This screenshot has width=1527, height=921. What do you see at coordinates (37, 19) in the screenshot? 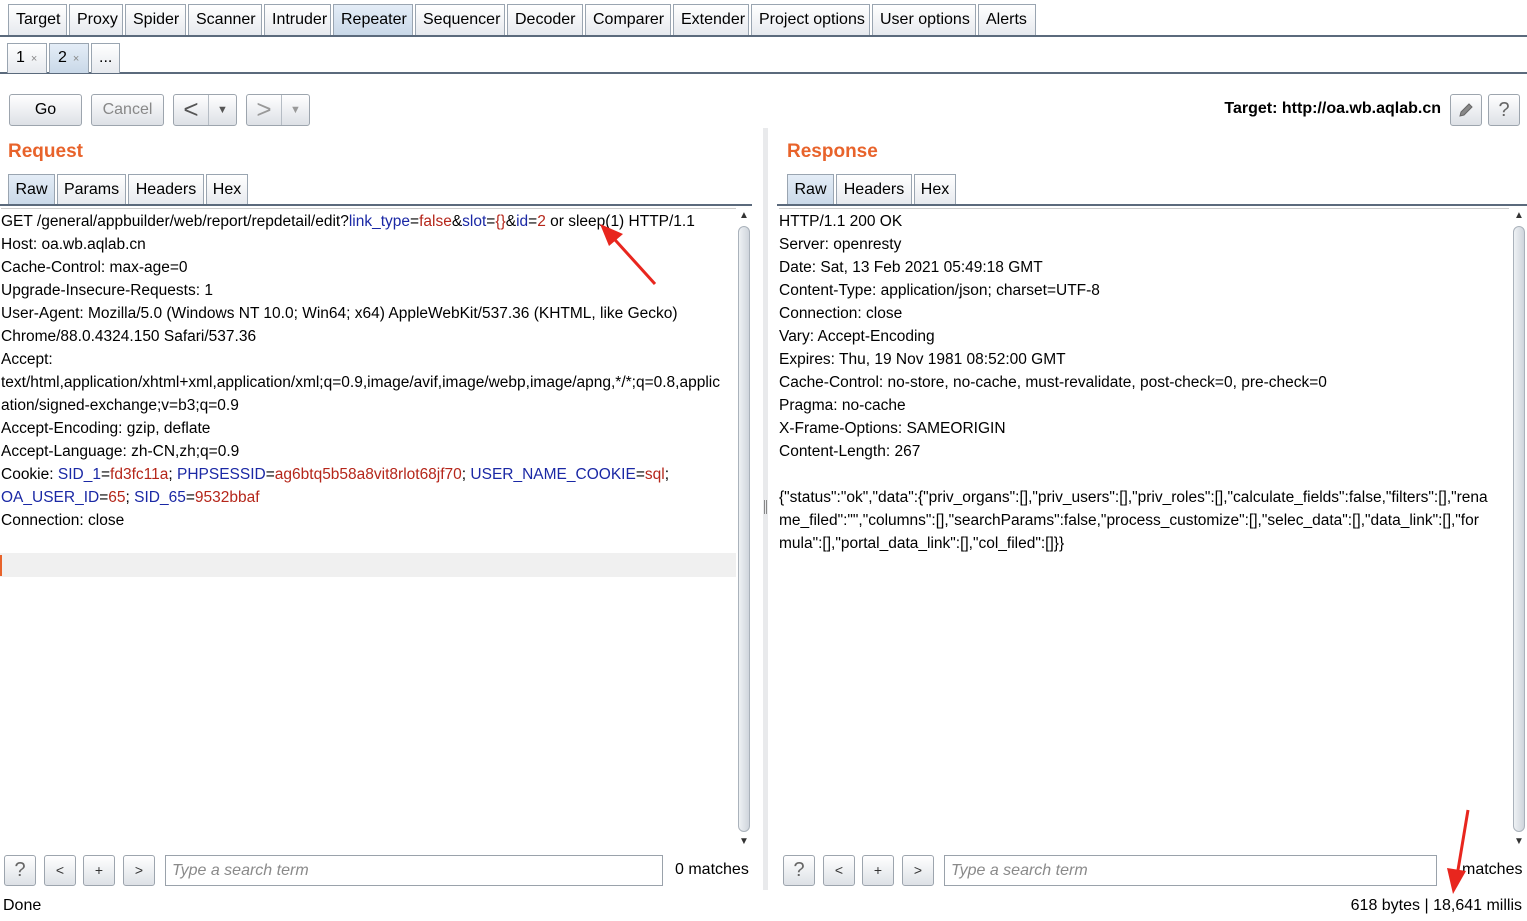
I see `tab-target: Target` at bounding box center [37, 19].